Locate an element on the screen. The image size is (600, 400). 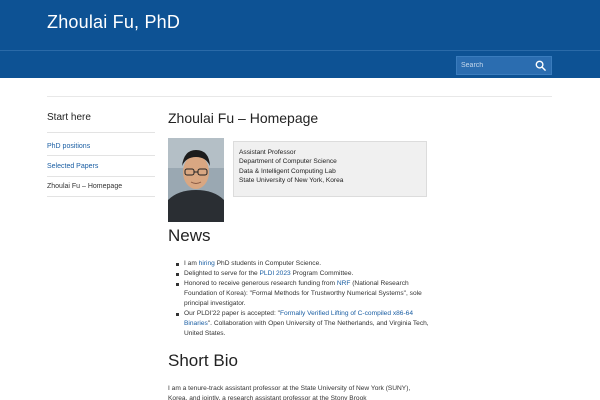
bio-heading: Short Bio is located at coordinates (203, 360).